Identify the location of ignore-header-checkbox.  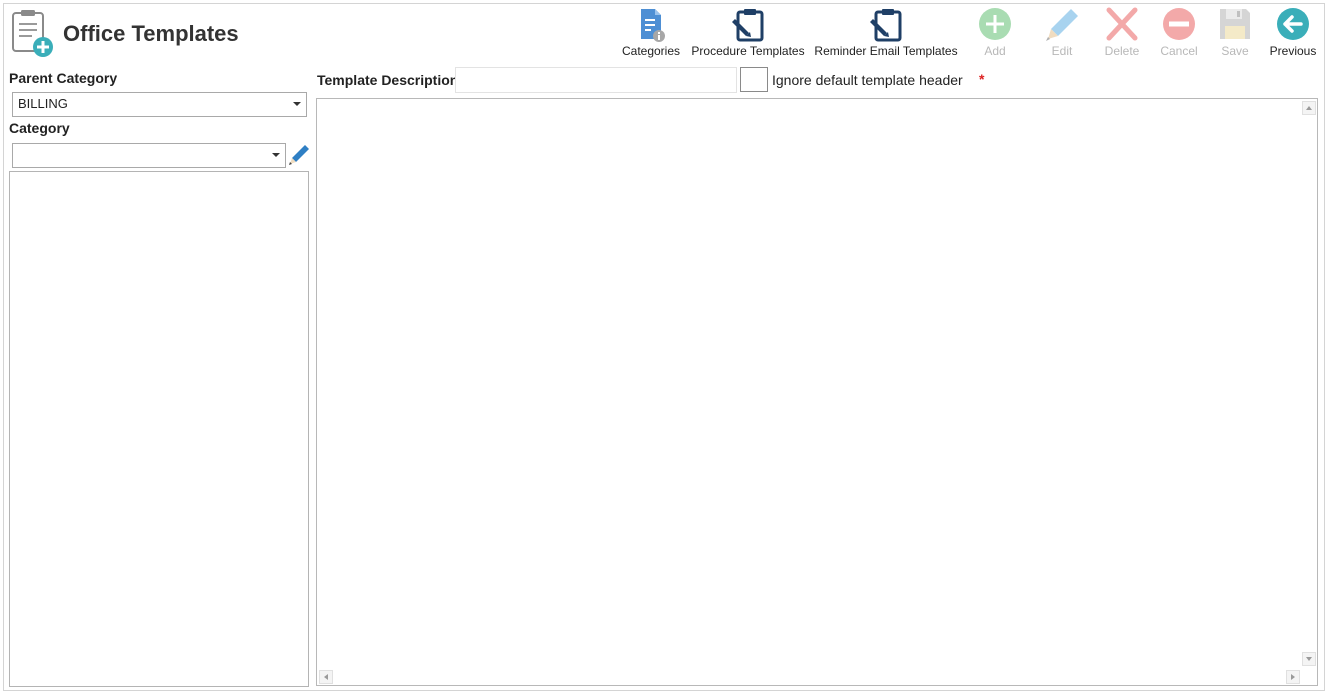
(754, 79).